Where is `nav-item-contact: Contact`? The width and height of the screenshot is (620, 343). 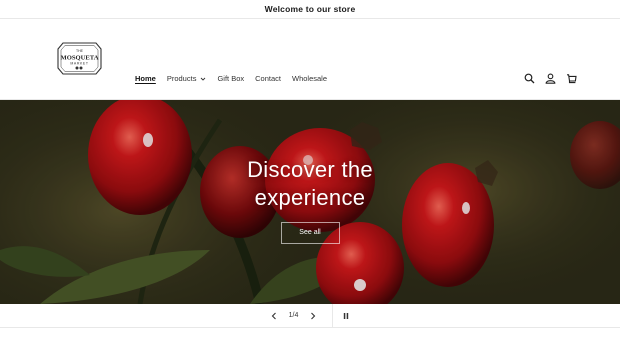 nav-item-contact: Contact is located at coordinates (268, 78).